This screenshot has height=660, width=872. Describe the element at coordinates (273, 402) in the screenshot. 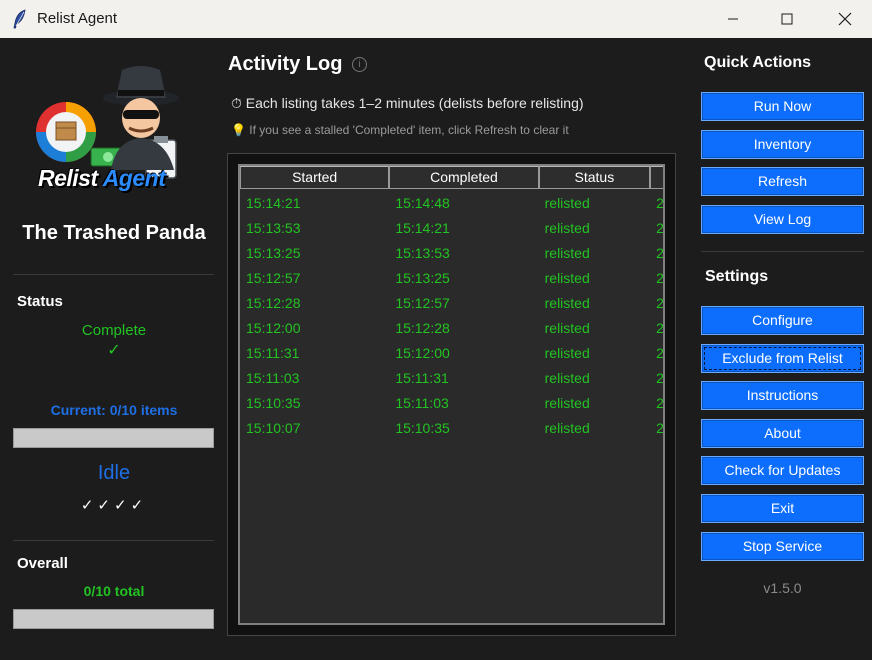

I see `started-cell: 15:10:35` at that location.